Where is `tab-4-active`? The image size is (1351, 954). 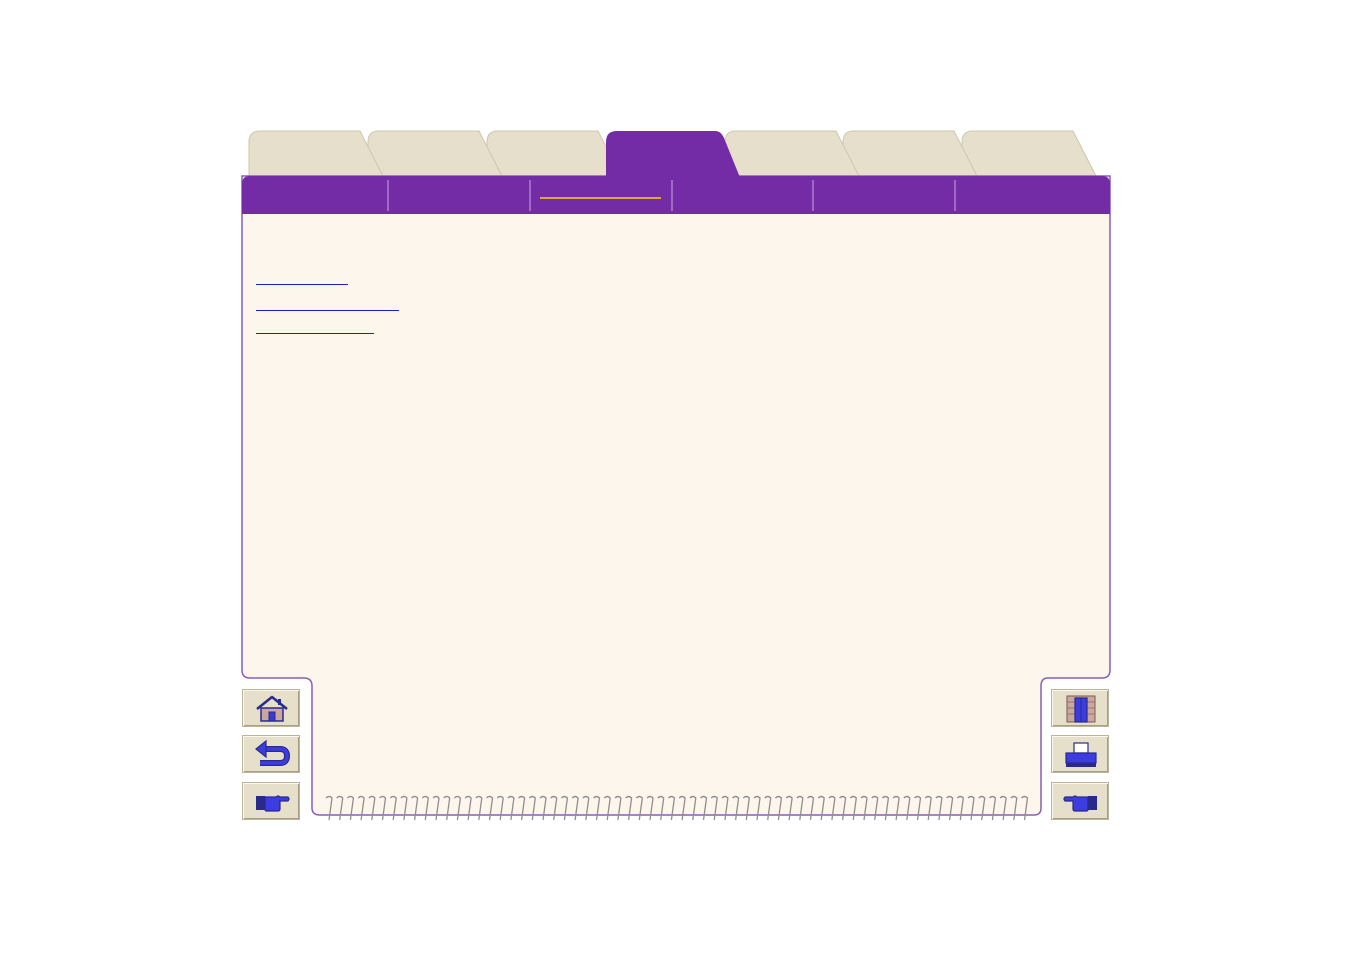 tab-4-active is located at coordinates (671, 153).